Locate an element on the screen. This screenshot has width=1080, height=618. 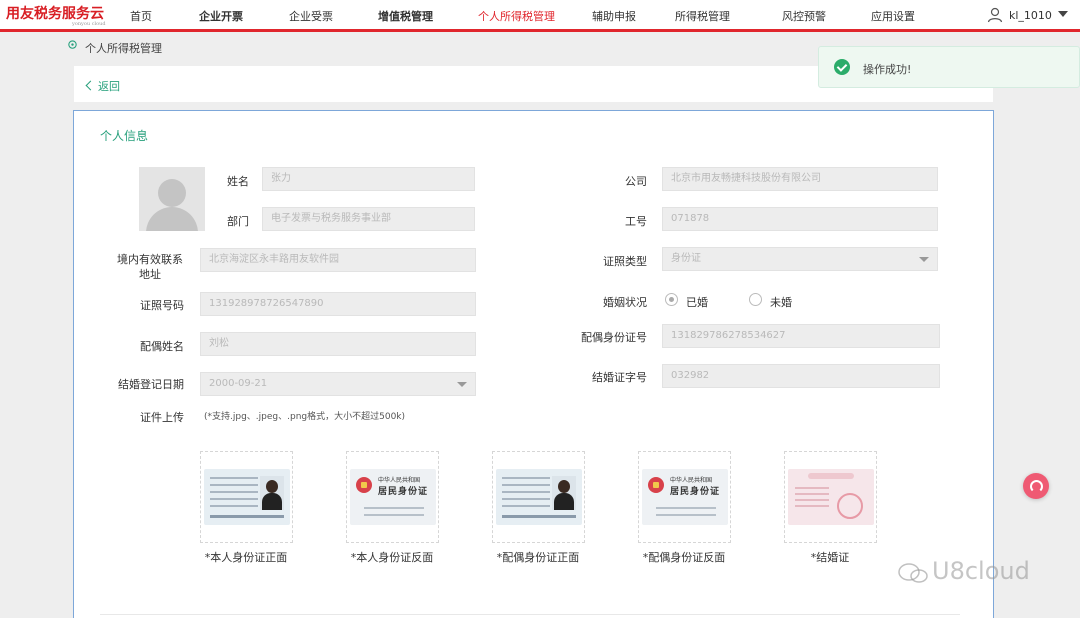
upload-spouse-id-front is located at coordinates (538, 497).